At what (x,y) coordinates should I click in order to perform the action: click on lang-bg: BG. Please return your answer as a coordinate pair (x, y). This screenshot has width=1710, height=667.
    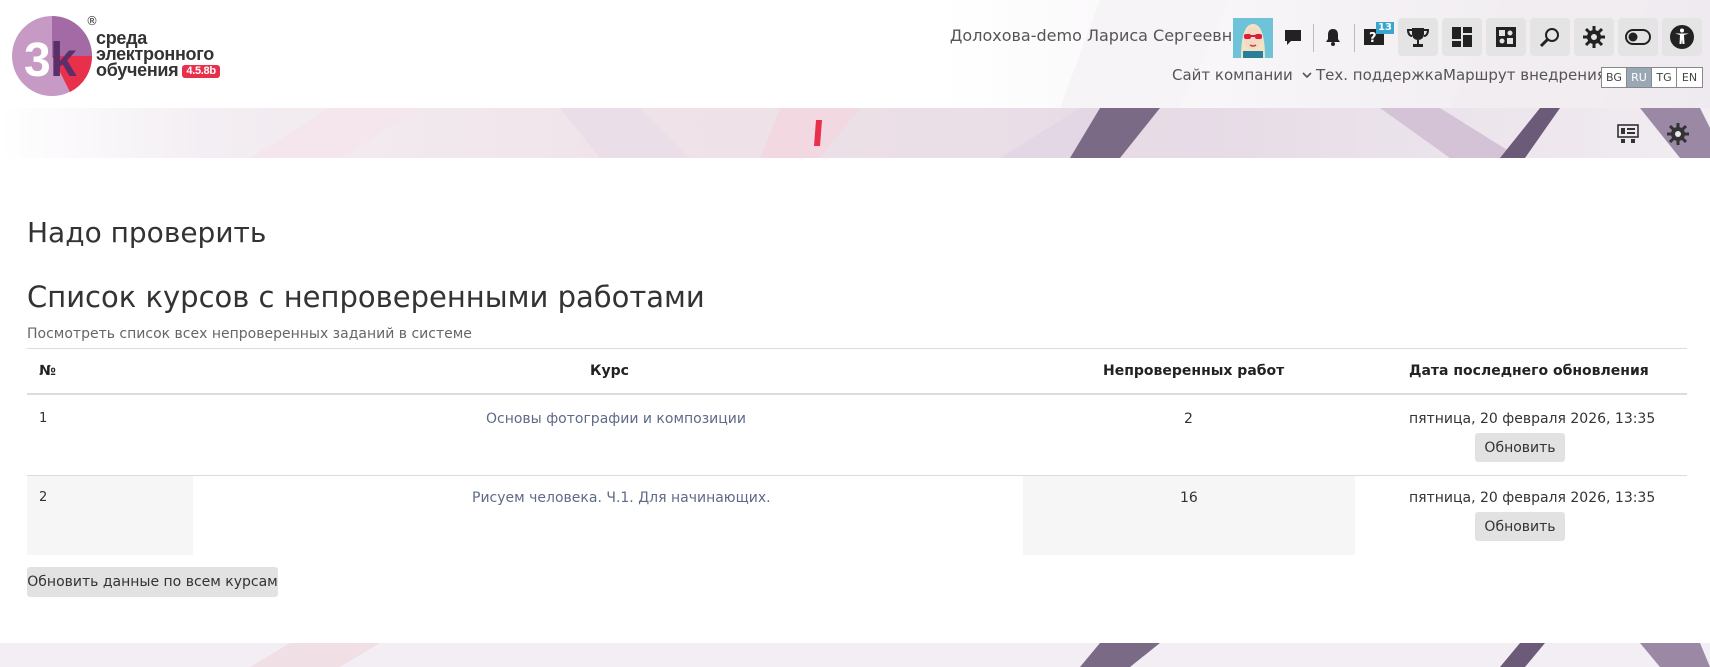
    Looking at the image, I should click on (1614, 77).